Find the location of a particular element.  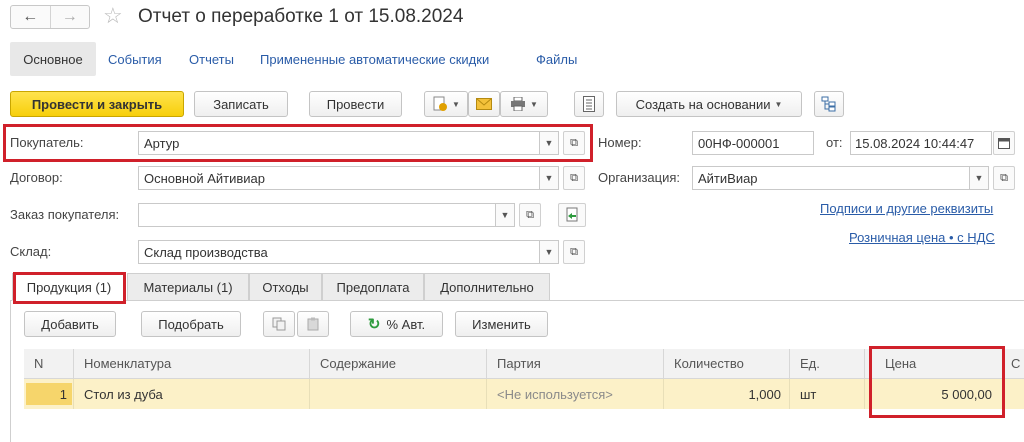

tab-main: Основное is located at coordinates (53, 59).